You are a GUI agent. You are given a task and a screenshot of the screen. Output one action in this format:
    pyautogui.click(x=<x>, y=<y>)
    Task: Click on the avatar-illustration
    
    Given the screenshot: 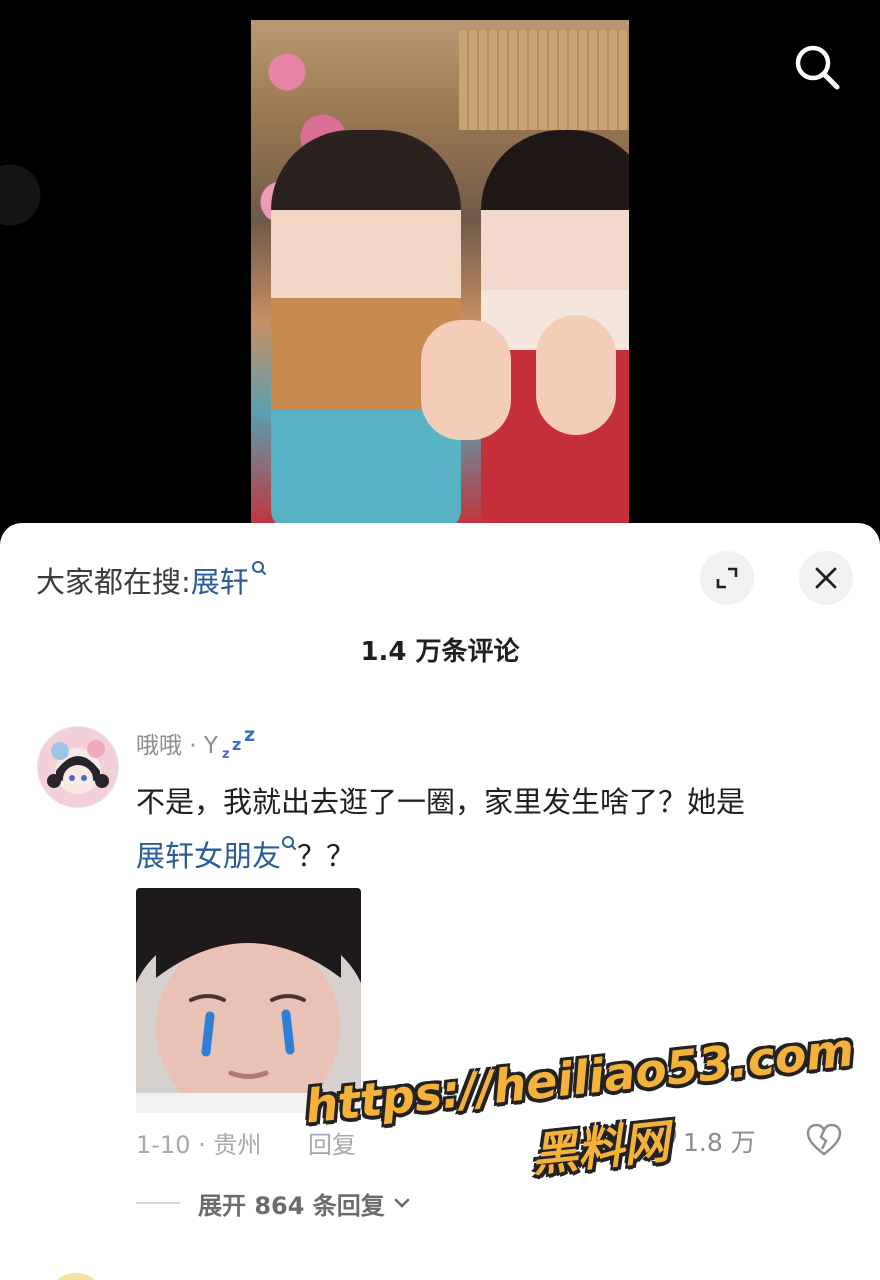 What is the action you would take?
    pyautogui.click(x=78, y=766)
    